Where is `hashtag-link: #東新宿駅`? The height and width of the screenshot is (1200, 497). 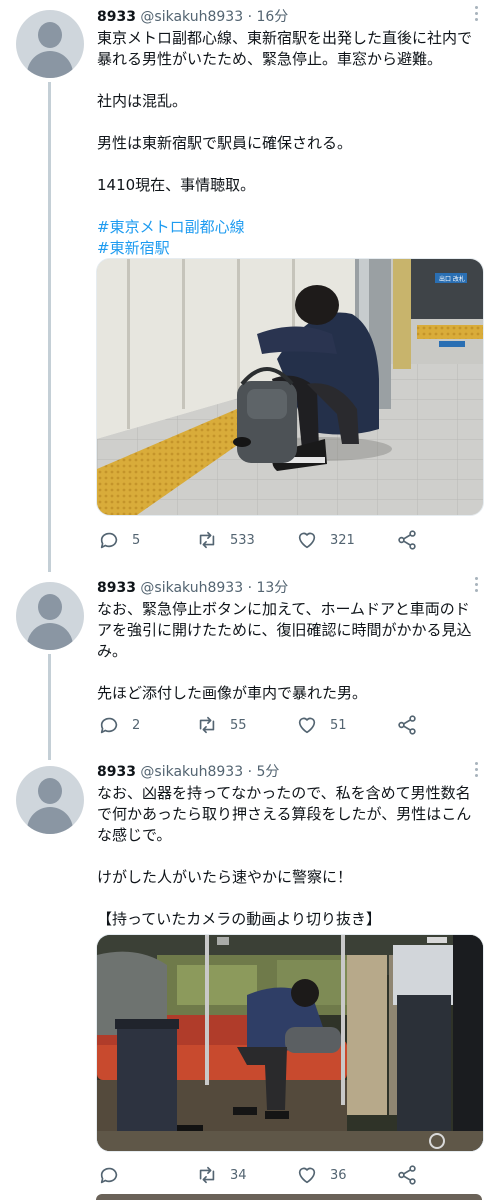
hashtag-link: #東新宿駅 is located at coordinates (292, 248).